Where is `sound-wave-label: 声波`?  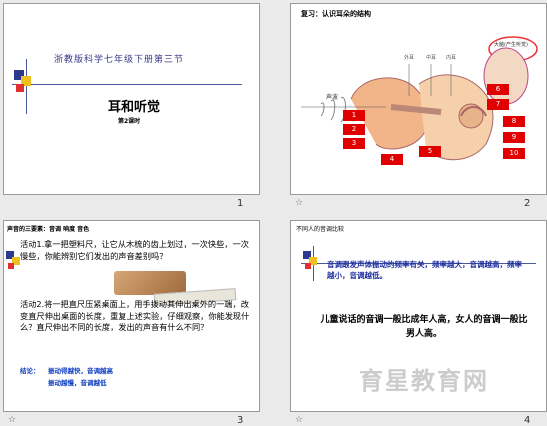 sound-wave-label: 声波 is located at coordinates (332, 97).